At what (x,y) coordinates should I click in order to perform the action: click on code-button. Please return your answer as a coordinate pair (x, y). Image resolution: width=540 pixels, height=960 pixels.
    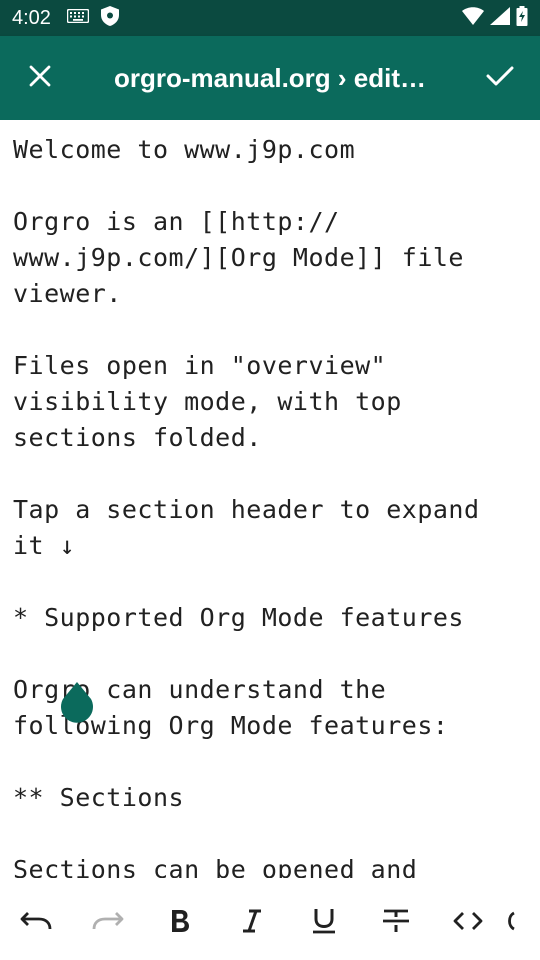
    Looking at the image, I should click on (468, 923).